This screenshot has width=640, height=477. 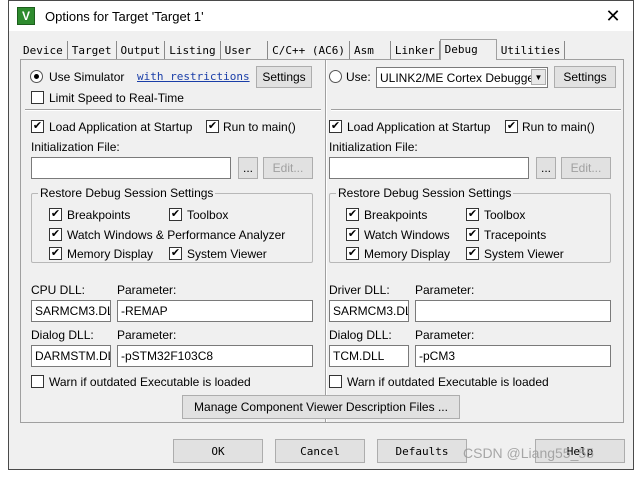 What do you see at coordinates (215, 356) in the screenshot?
I see `dialog-param-input: -pSTM32F103C8` at bounding box center [215, 356].